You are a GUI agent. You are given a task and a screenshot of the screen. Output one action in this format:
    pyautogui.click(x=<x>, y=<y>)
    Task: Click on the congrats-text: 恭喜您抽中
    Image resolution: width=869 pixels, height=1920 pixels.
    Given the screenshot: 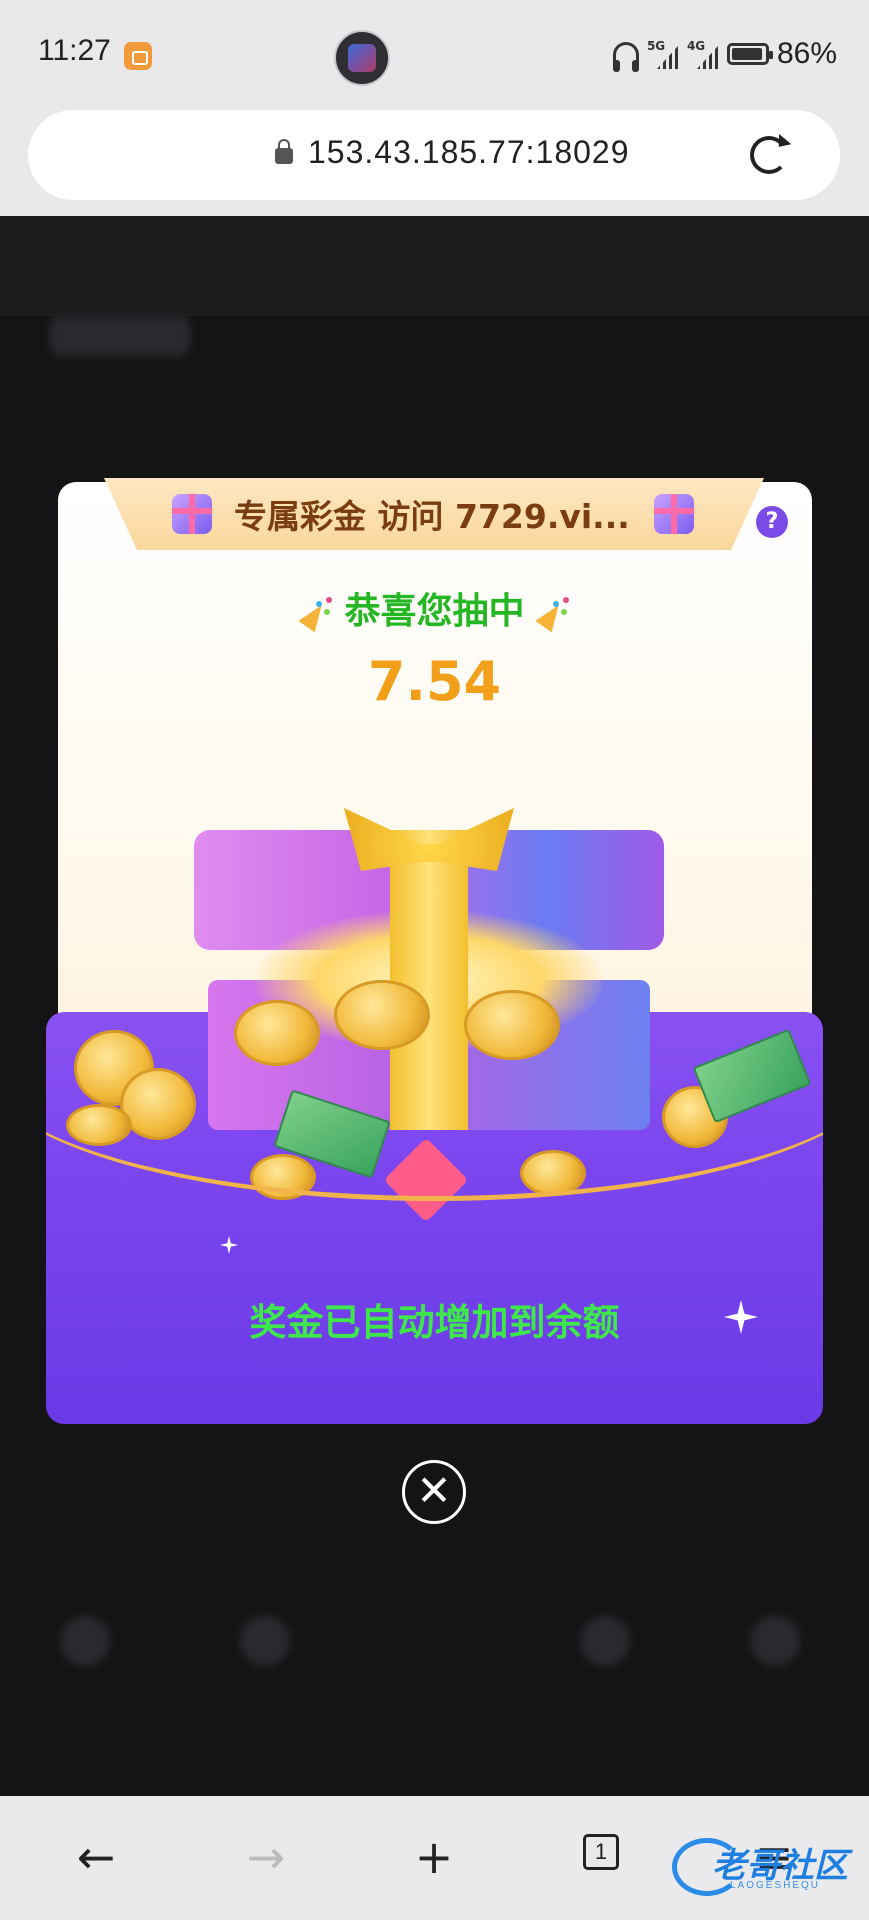 What is the action you would take?
    pyautogui.click(x=434, y=611)
    